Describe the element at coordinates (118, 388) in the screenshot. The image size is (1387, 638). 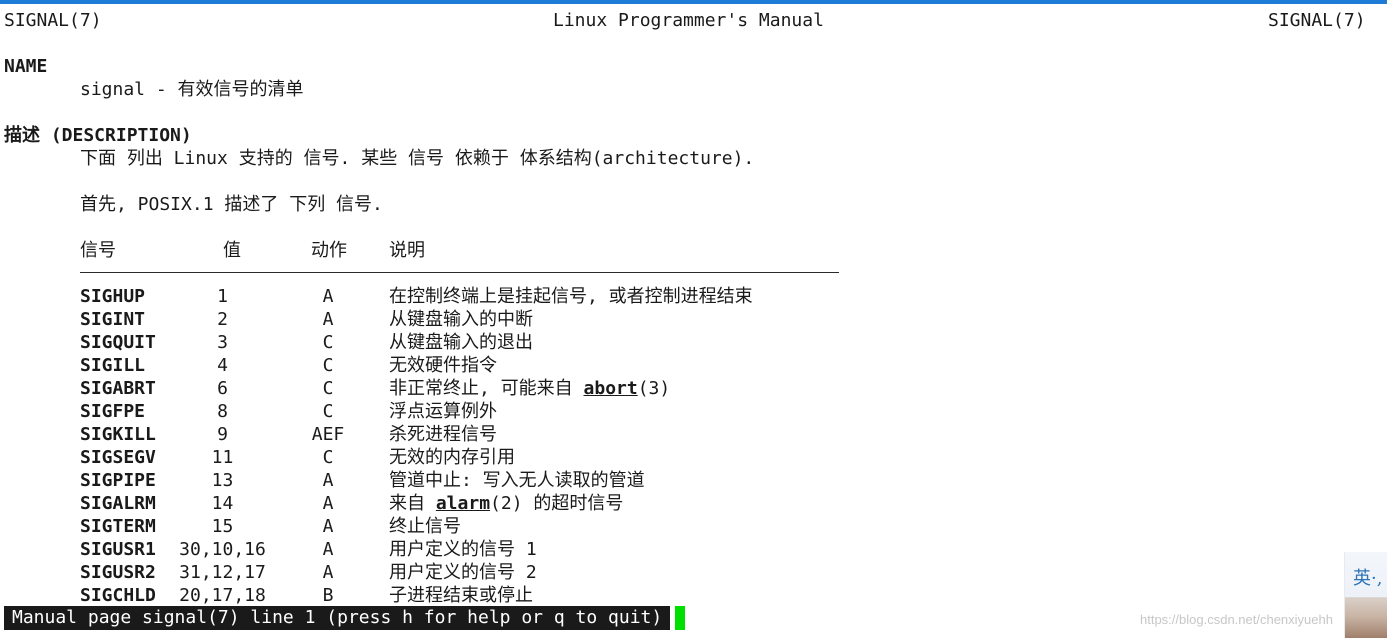
I see `signal-name: SIGABRT` at that location.